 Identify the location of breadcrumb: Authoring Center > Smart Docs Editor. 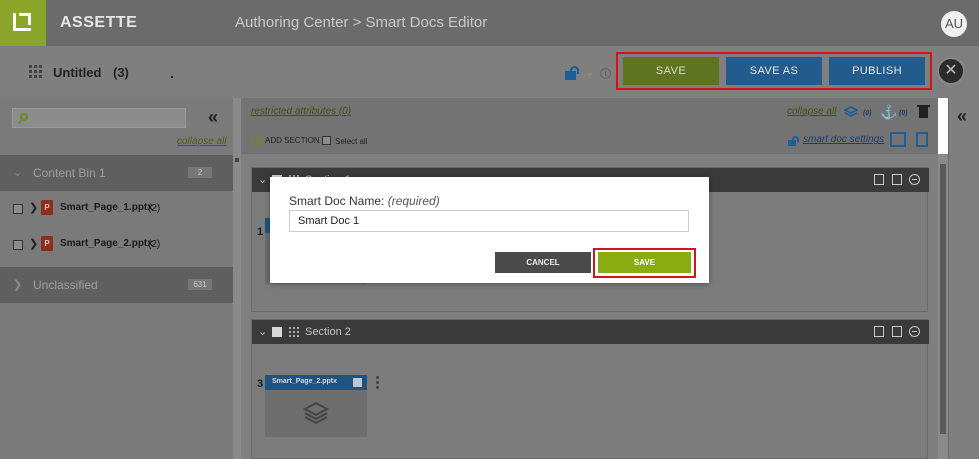
(361, 22).